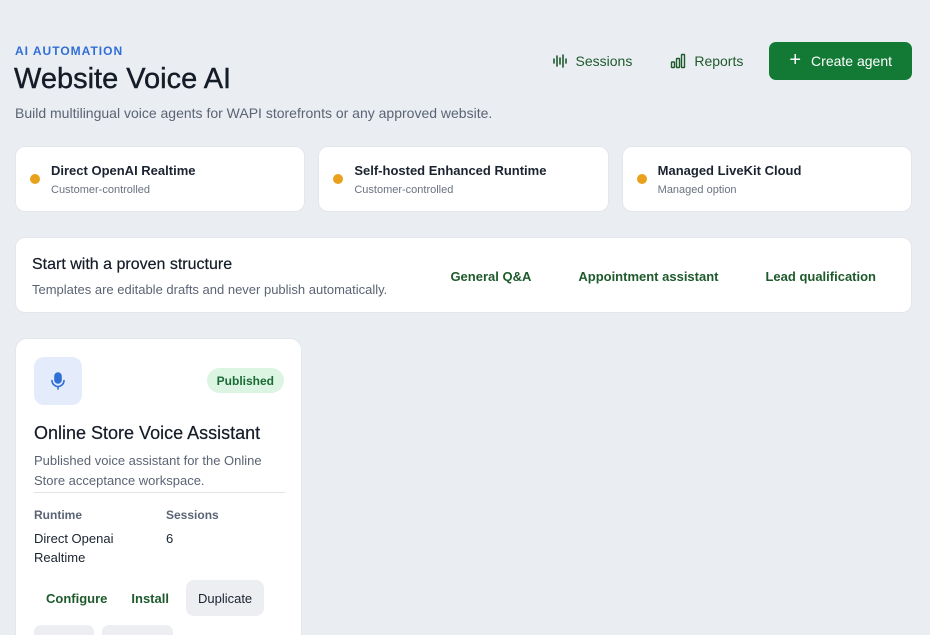 This screenshot has height=635, width=930. Describe the element at coordinates (58, 381) in the screenshot. I see `microphone-icon` at that location.